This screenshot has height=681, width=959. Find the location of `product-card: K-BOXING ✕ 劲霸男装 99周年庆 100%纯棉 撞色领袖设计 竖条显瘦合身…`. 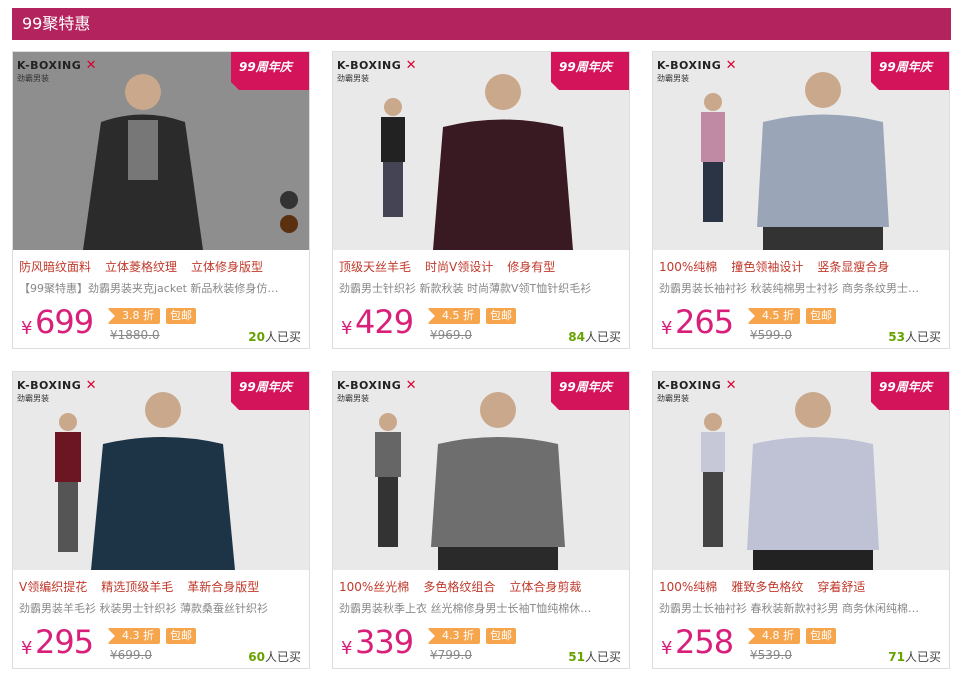

product-card: K-BOXING ✕ 劲霸男装 99周年庆 100%纯棉 撞色领袖设计 竖条显瘦合身… is located at coordinates (801, 200).